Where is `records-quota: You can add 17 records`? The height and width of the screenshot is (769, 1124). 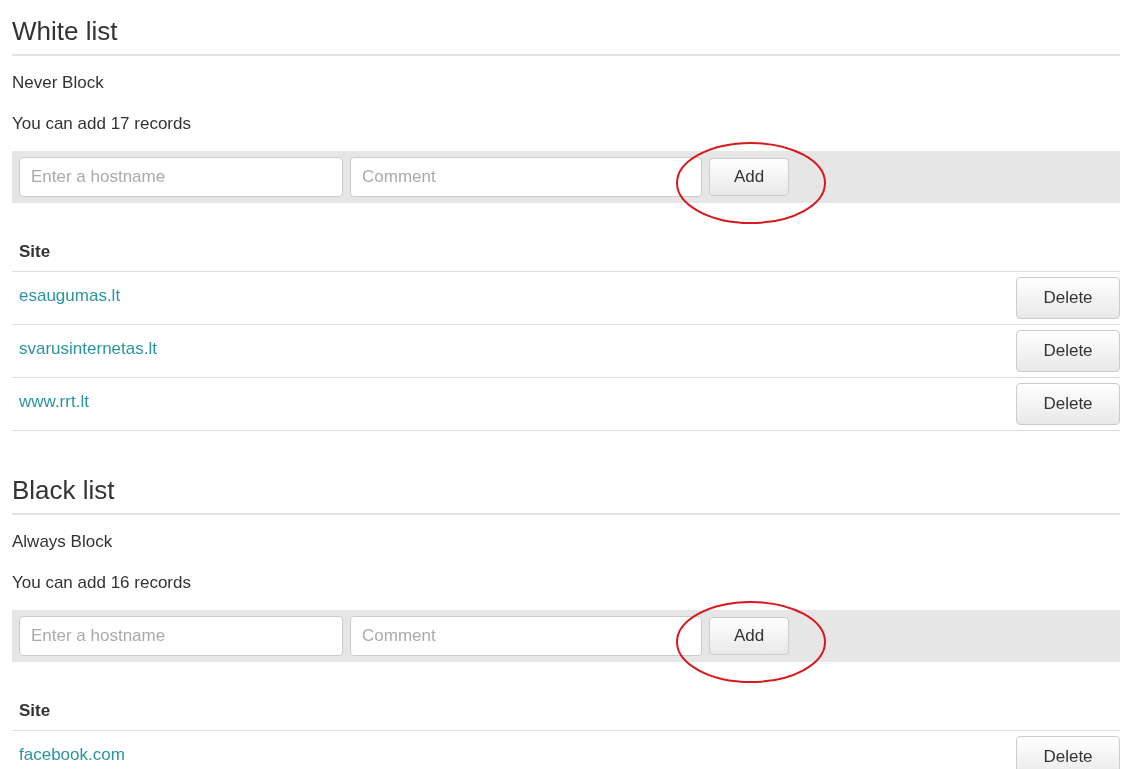
records-quota: You can add 17 records is located at coordinates (102, 124).